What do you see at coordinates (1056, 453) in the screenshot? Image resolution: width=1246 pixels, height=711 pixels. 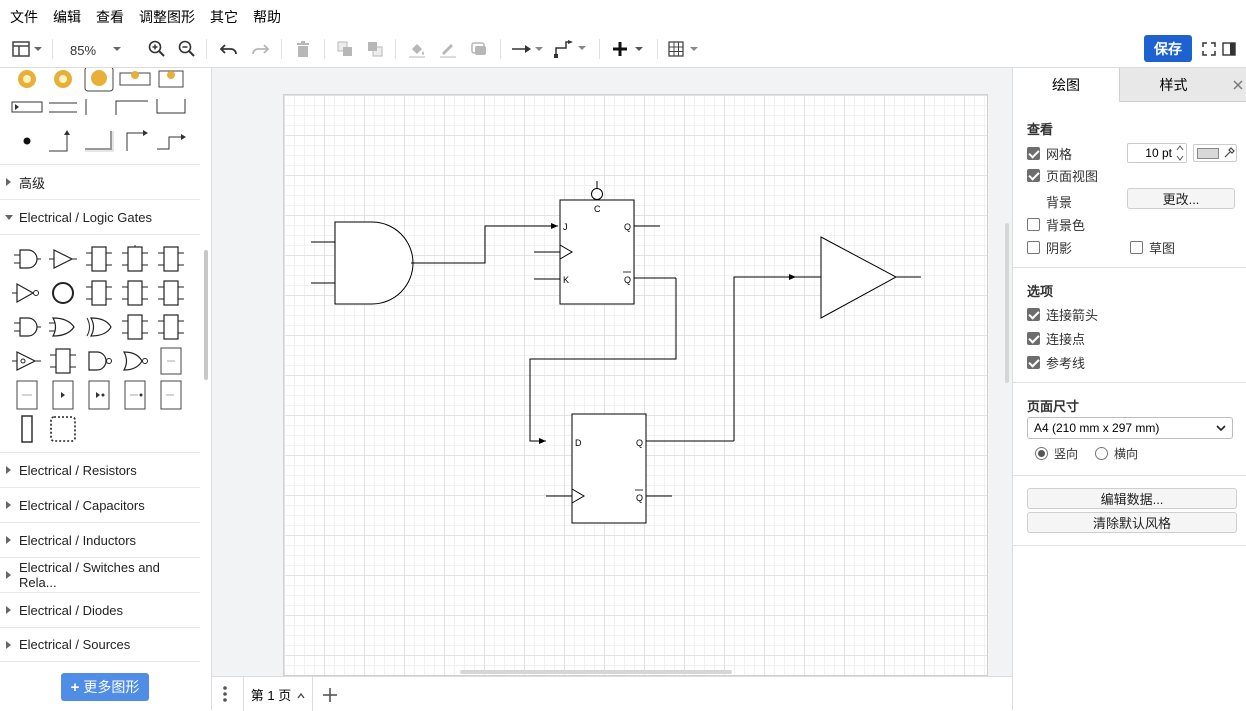 I see `portrait-option: 竖向` at bounding box center [1056, 453].